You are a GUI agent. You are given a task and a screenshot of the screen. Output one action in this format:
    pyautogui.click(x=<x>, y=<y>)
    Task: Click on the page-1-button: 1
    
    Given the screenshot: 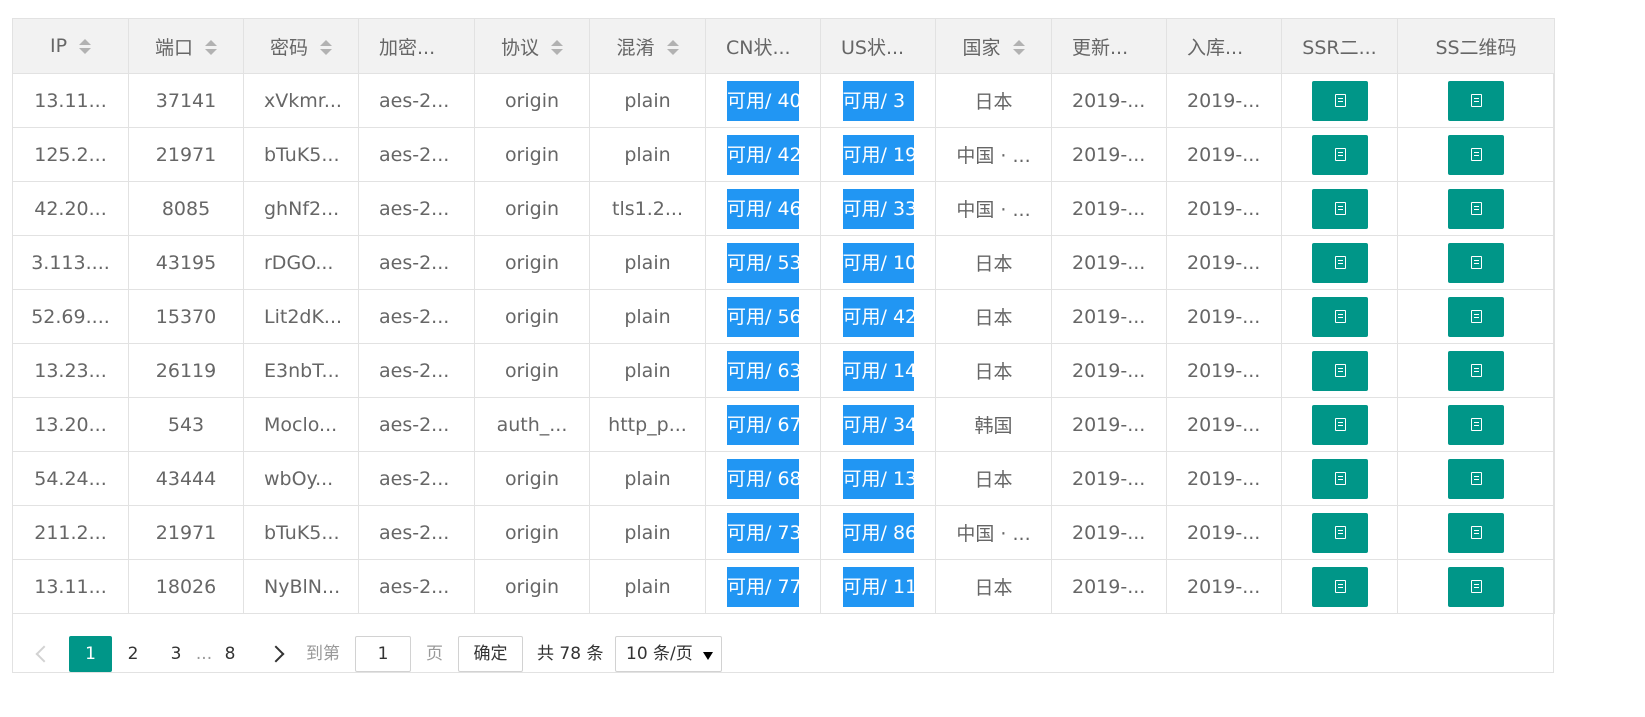 What is the action you would take?
    pyautogui.click(x=90, y=654)
    